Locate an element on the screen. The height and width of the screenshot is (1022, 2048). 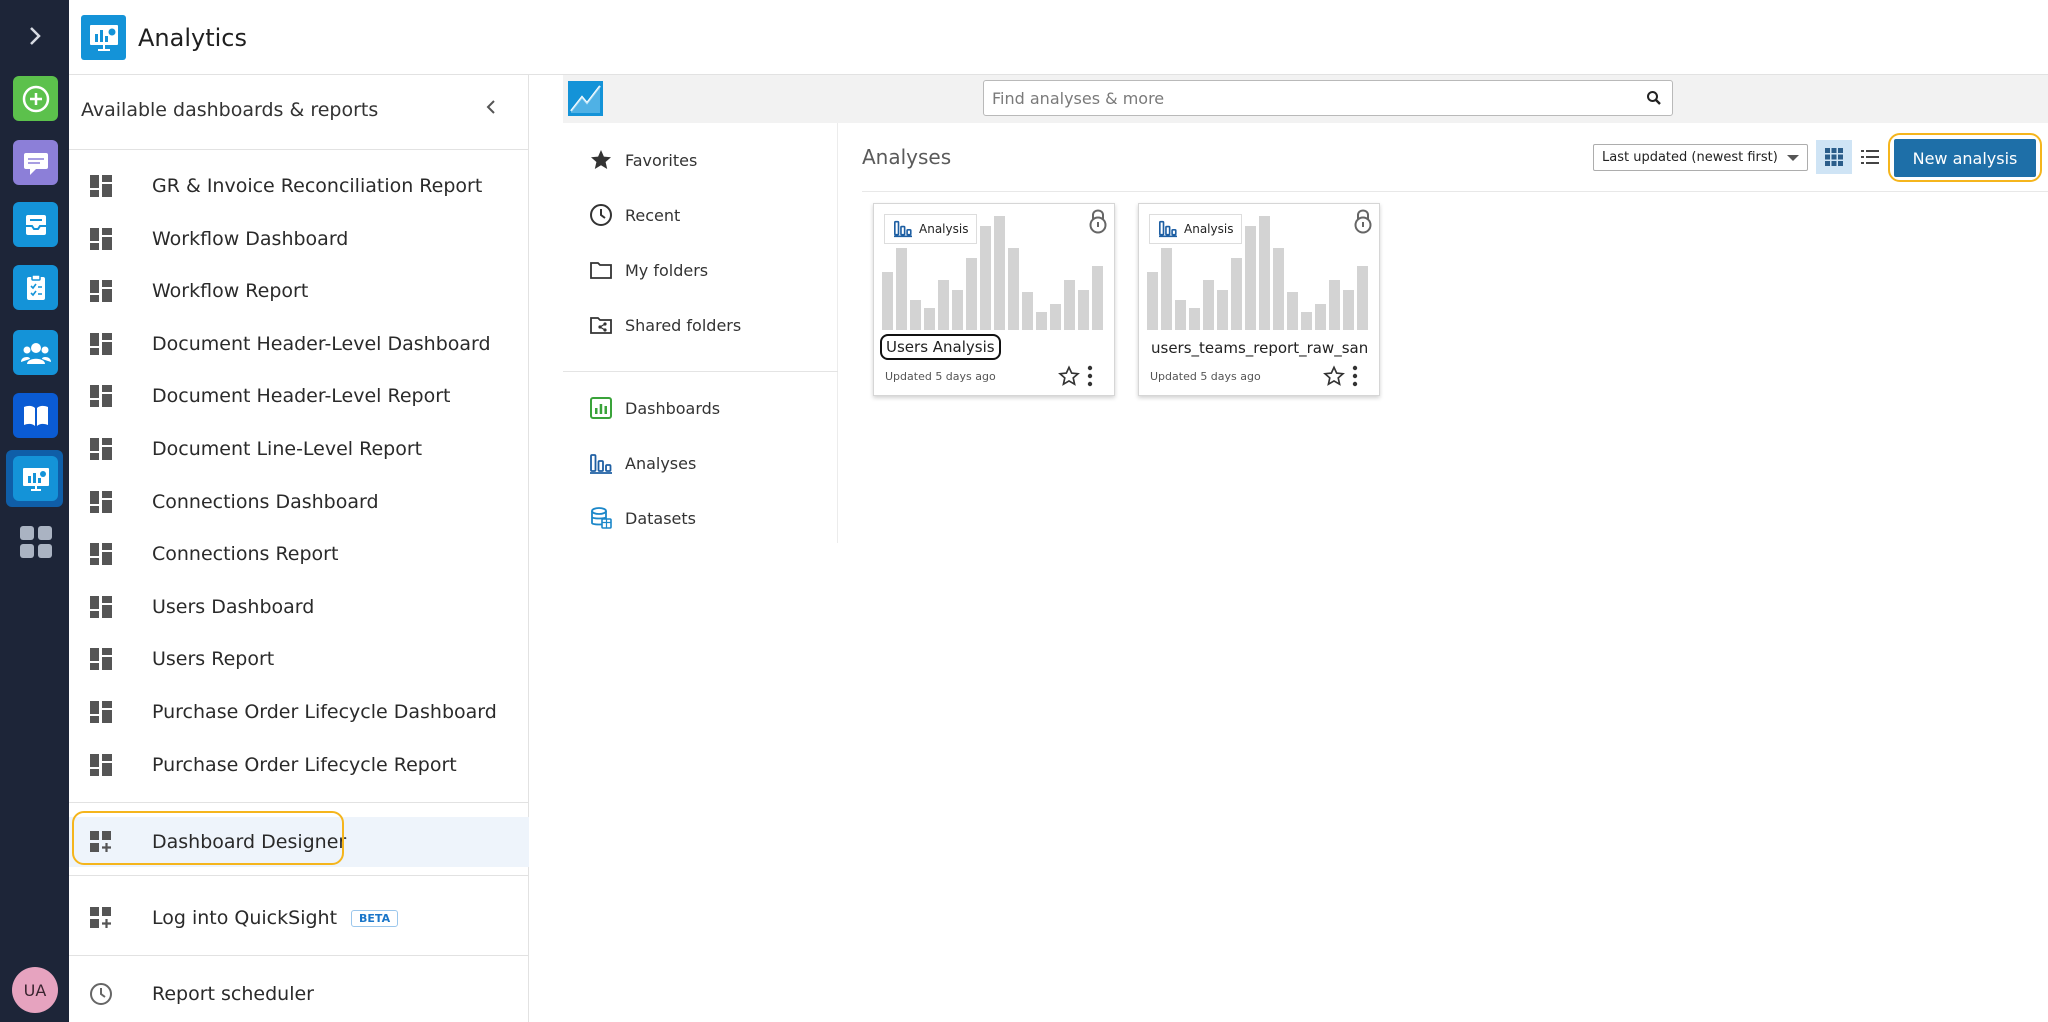
report-list-item: Purchase Order Lifecycle Dashboard is located at coordinates (299, 712).